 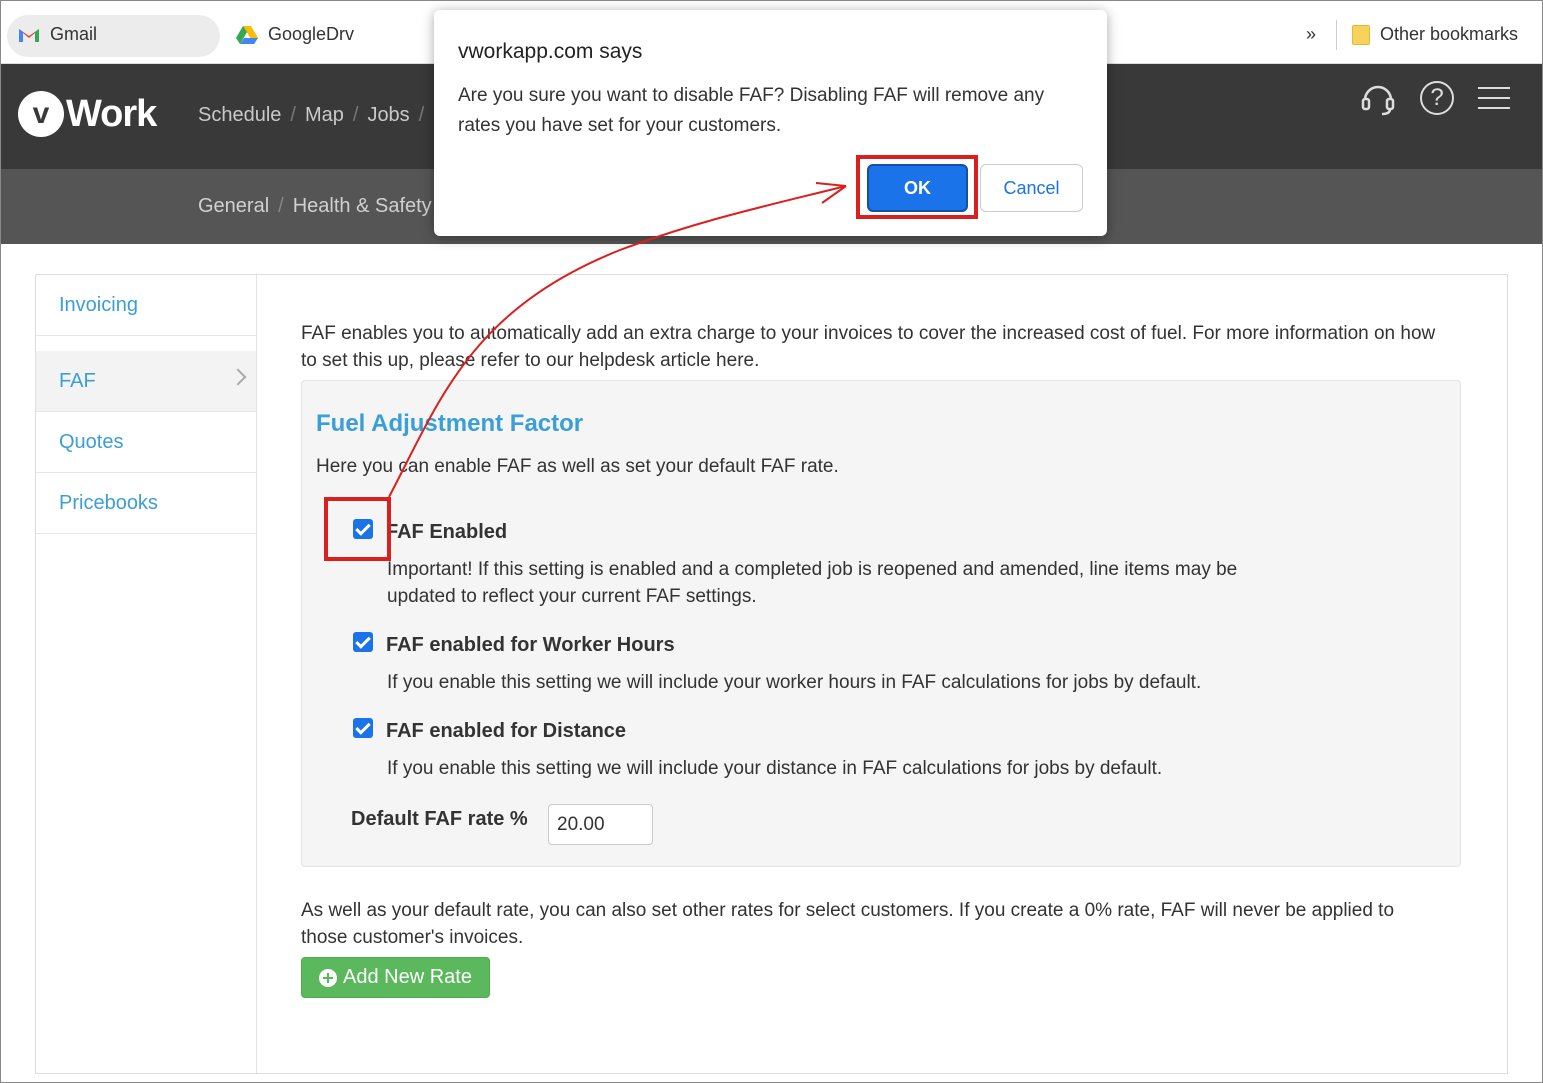 I want to click on checkbox-highlight-box, so click(x=357, y=529).